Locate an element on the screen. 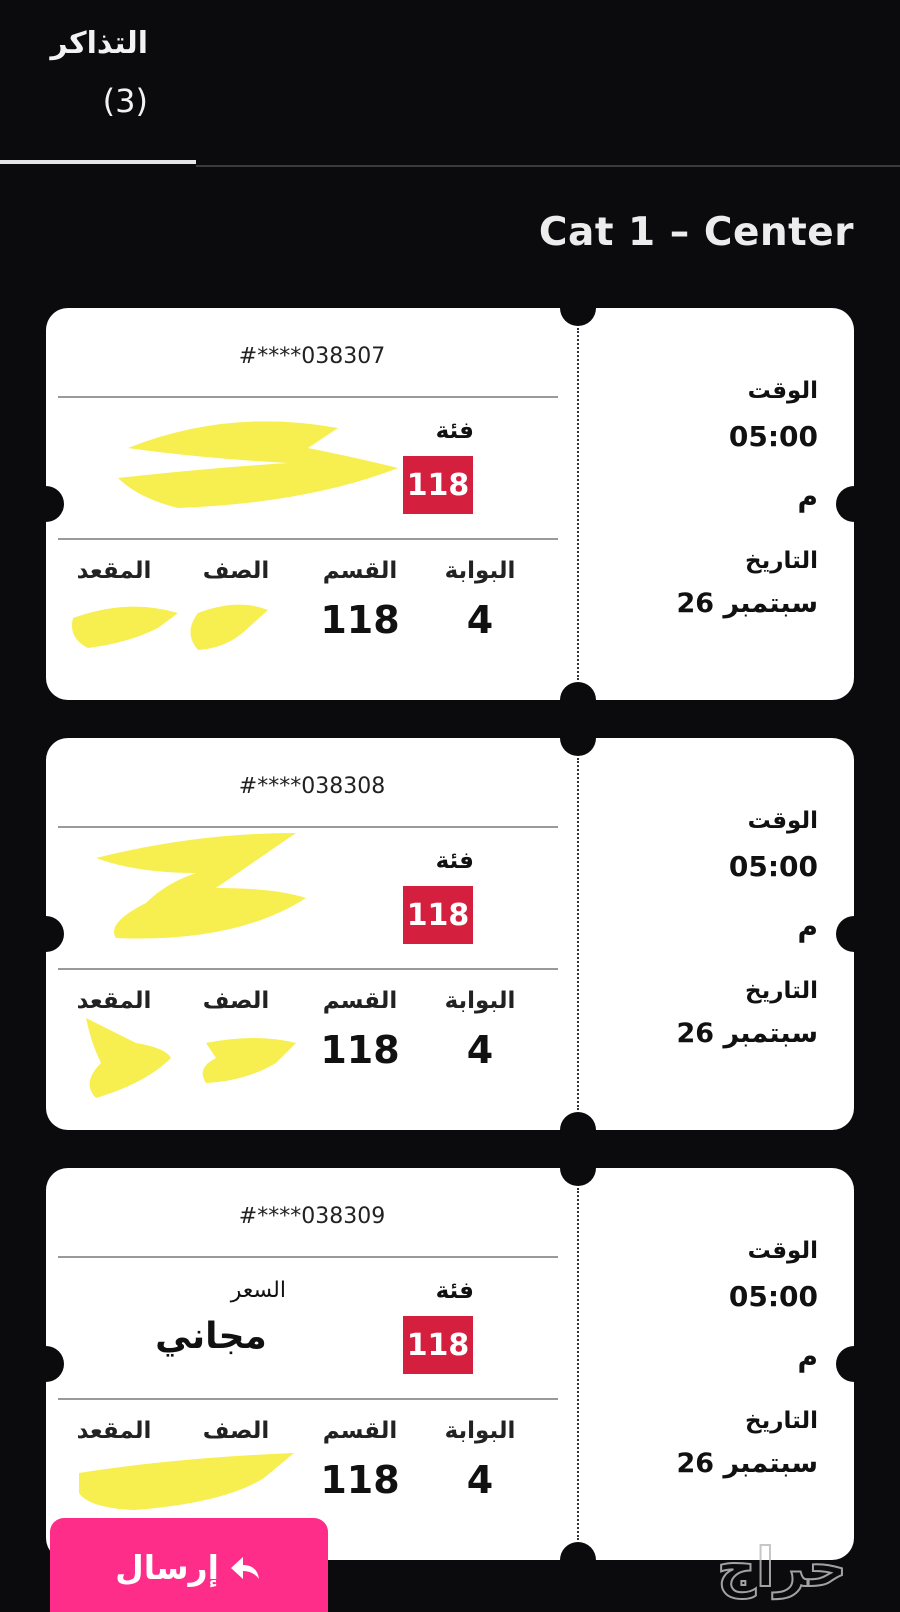 This screenshot has width=900, height=1612. price-value: مجاني is located at coordinates (211, 1336).